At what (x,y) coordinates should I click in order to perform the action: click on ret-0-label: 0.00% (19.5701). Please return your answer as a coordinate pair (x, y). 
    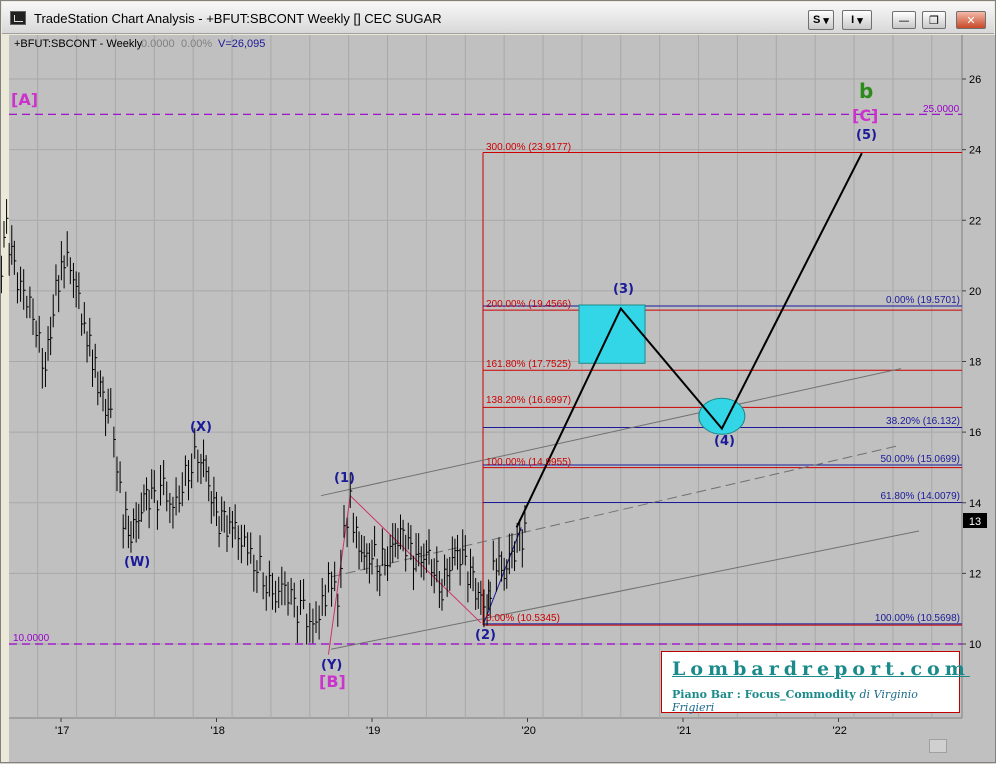
    Looking at the image, I should click on (923, 300).